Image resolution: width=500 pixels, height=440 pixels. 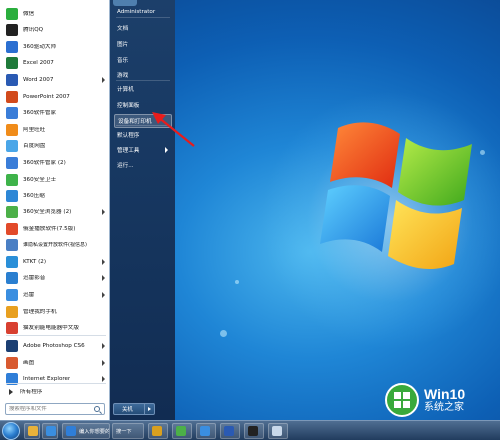 What do you see at coordinates (143, 44) in the screenshot?
I see `places-item: 图片` at bounding box center [143, 44].